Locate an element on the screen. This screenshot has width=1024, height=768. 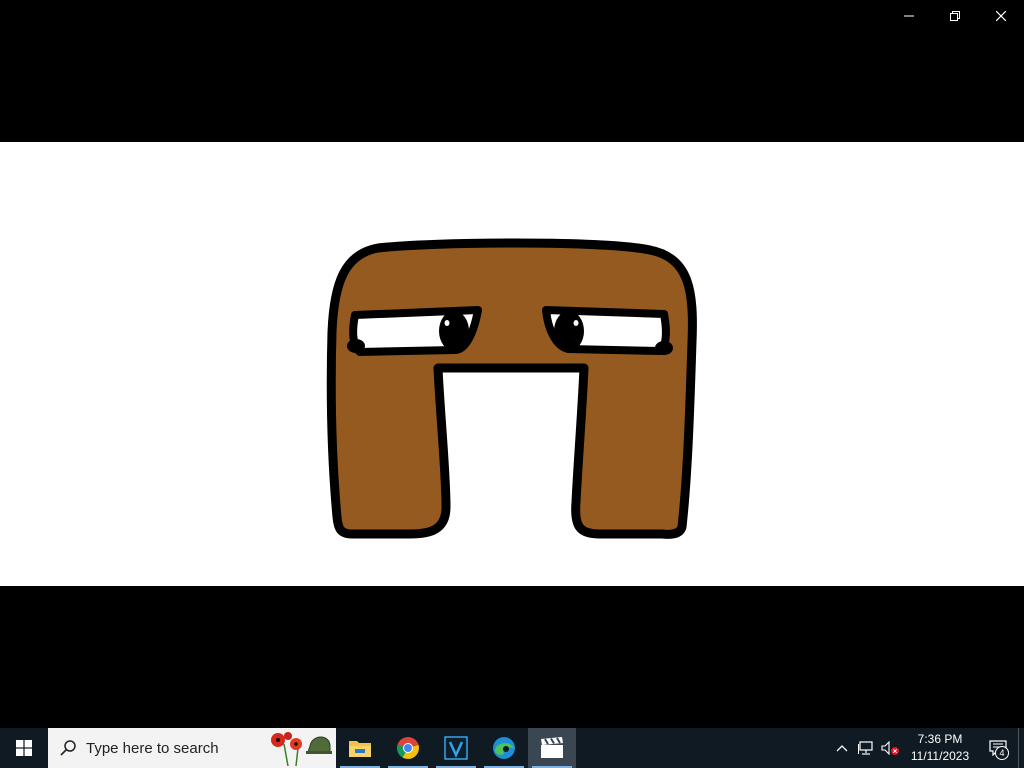
clock-time: 7:36 PM is located at coordinates (940, 739).